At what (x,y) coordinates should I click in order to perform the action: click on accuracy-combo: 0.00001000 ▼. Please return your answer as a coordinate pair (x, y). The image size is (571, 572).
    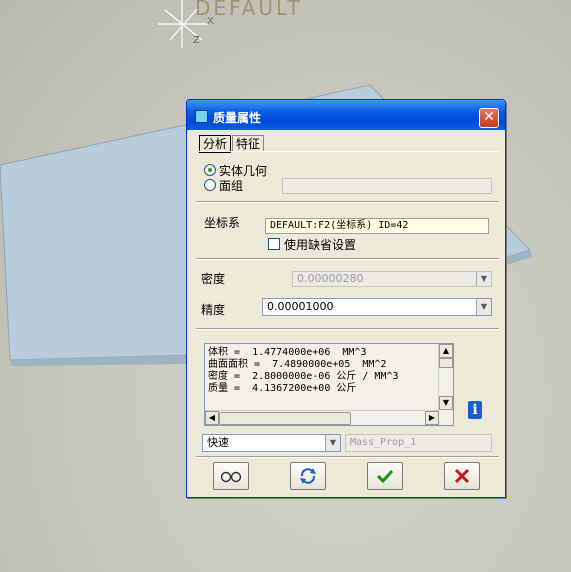
    Looking at the image, I should click on (377, 307).